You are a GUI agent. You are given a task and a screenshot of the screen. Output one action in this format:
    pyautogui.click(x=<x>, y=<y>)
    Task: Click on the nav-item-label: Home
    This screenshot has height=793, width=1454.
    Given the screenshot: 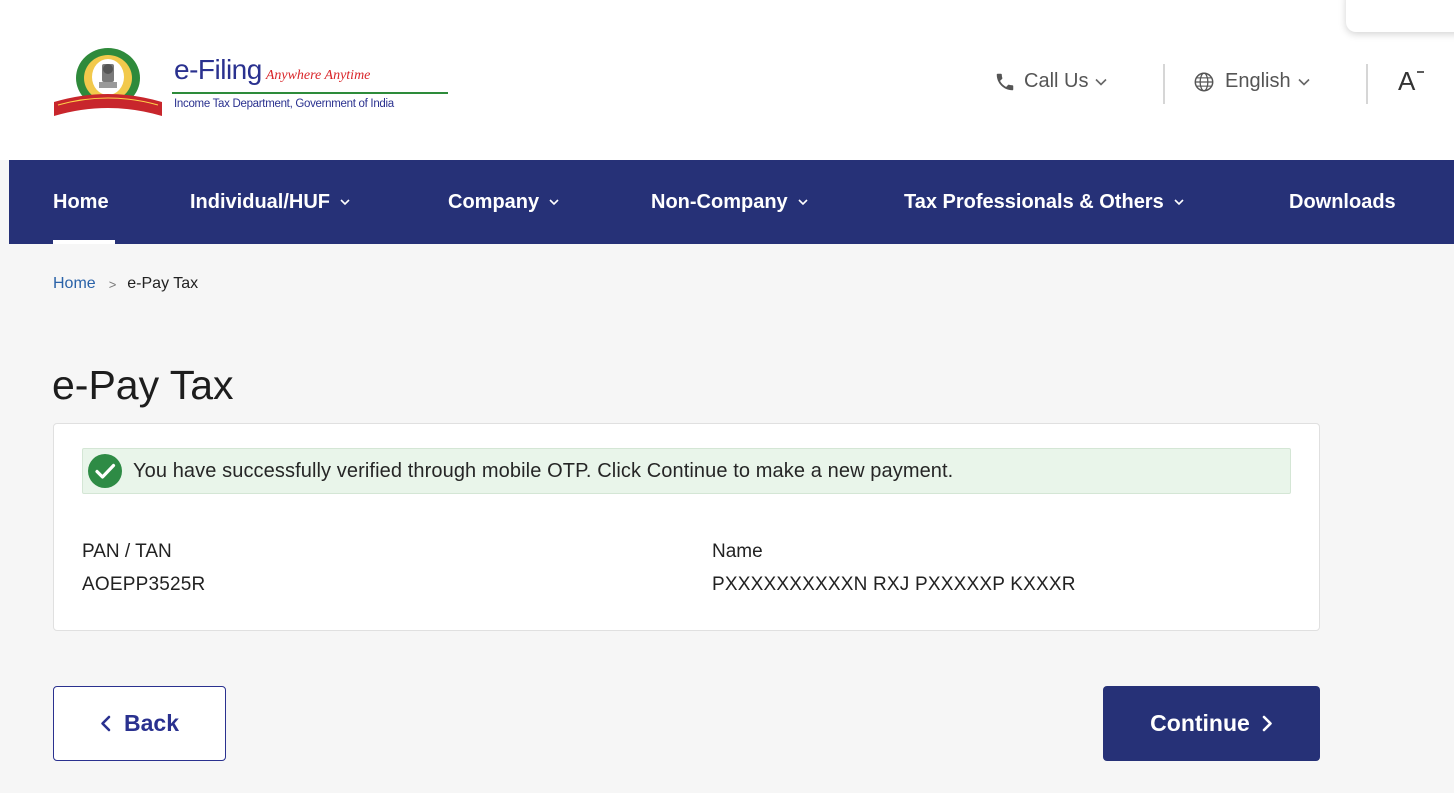 What is the action you would take?
    pyautogui.click(x=81, y=201)
    